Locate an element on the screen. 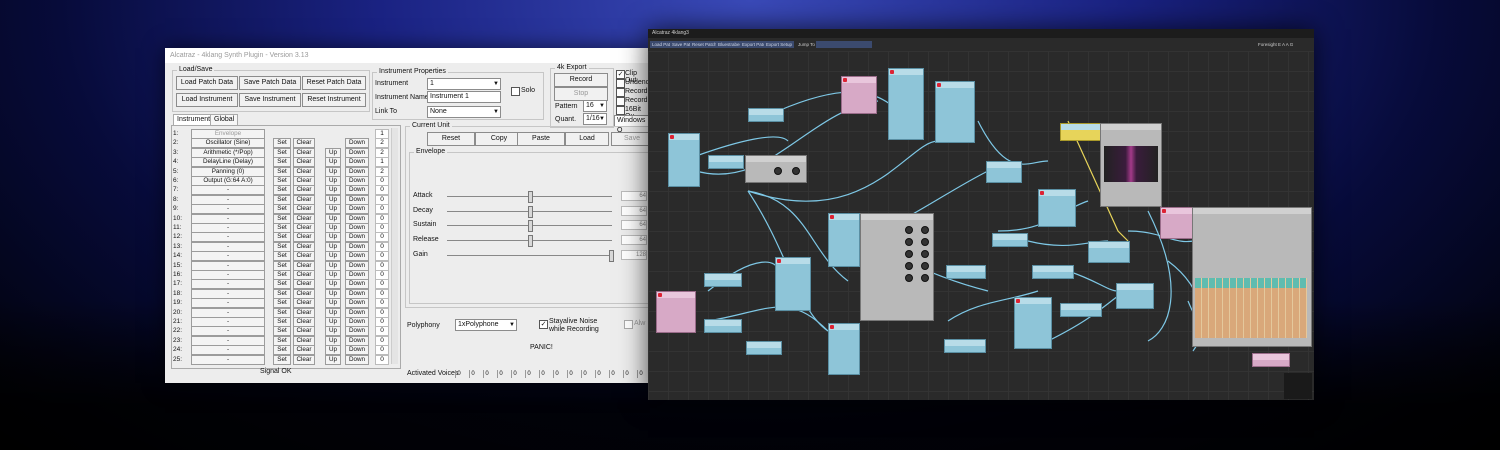  instrument-select: 1 ▼ is located at coordinates (464, 84).